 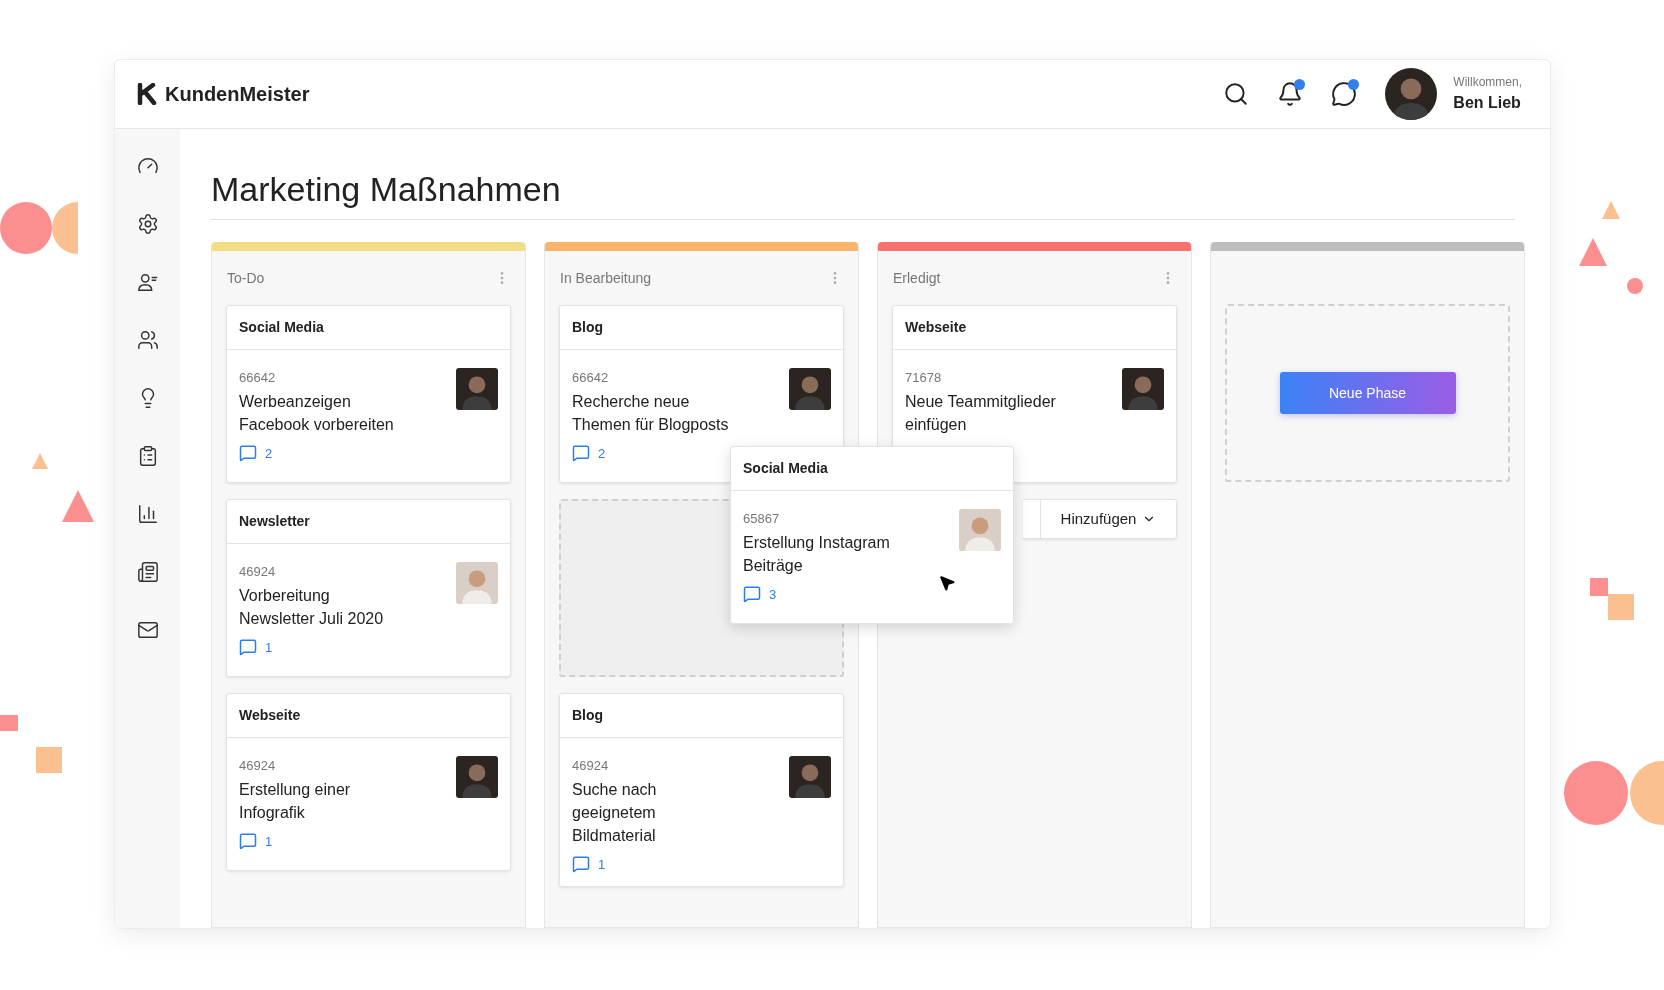 What do you see at coordinates (924, 378) in the screenshot?
I see `task-id: 71678` at bounding box center [924, 378].